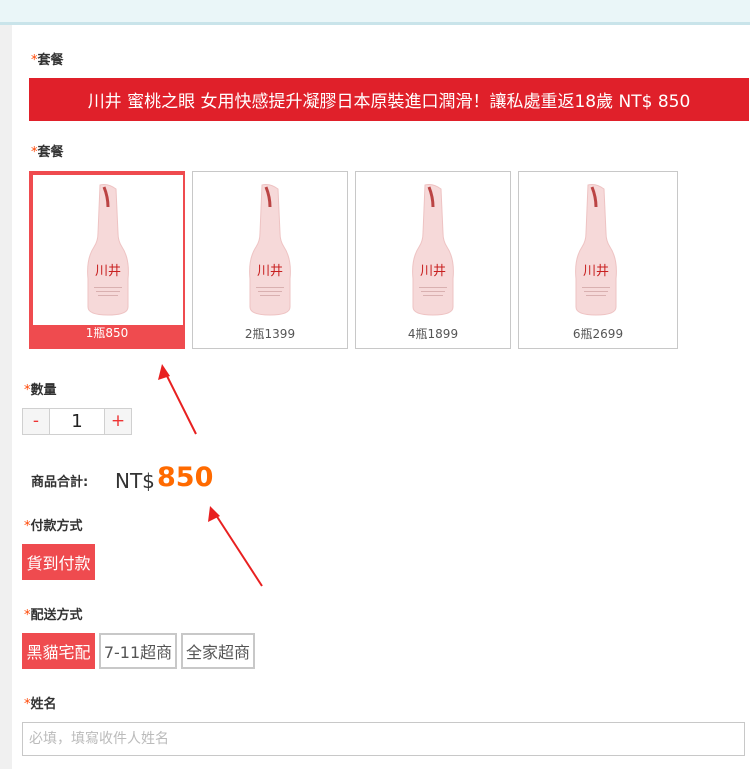 This screenshot has width=750, height=769. I want to click on quantity-stepper: - 1 +, so click(77, 421).